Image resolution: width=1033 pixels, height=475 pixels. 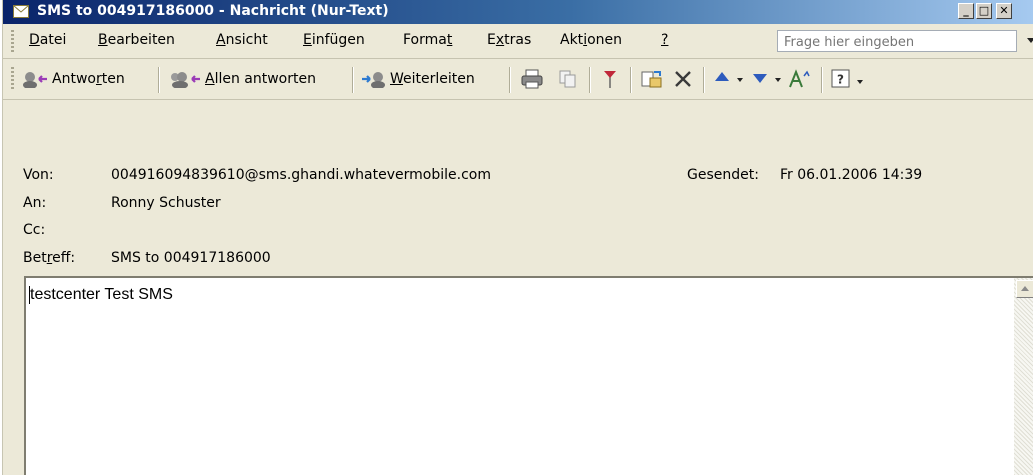 I want to click on minimize-button: _, so click(x=966, y=11).